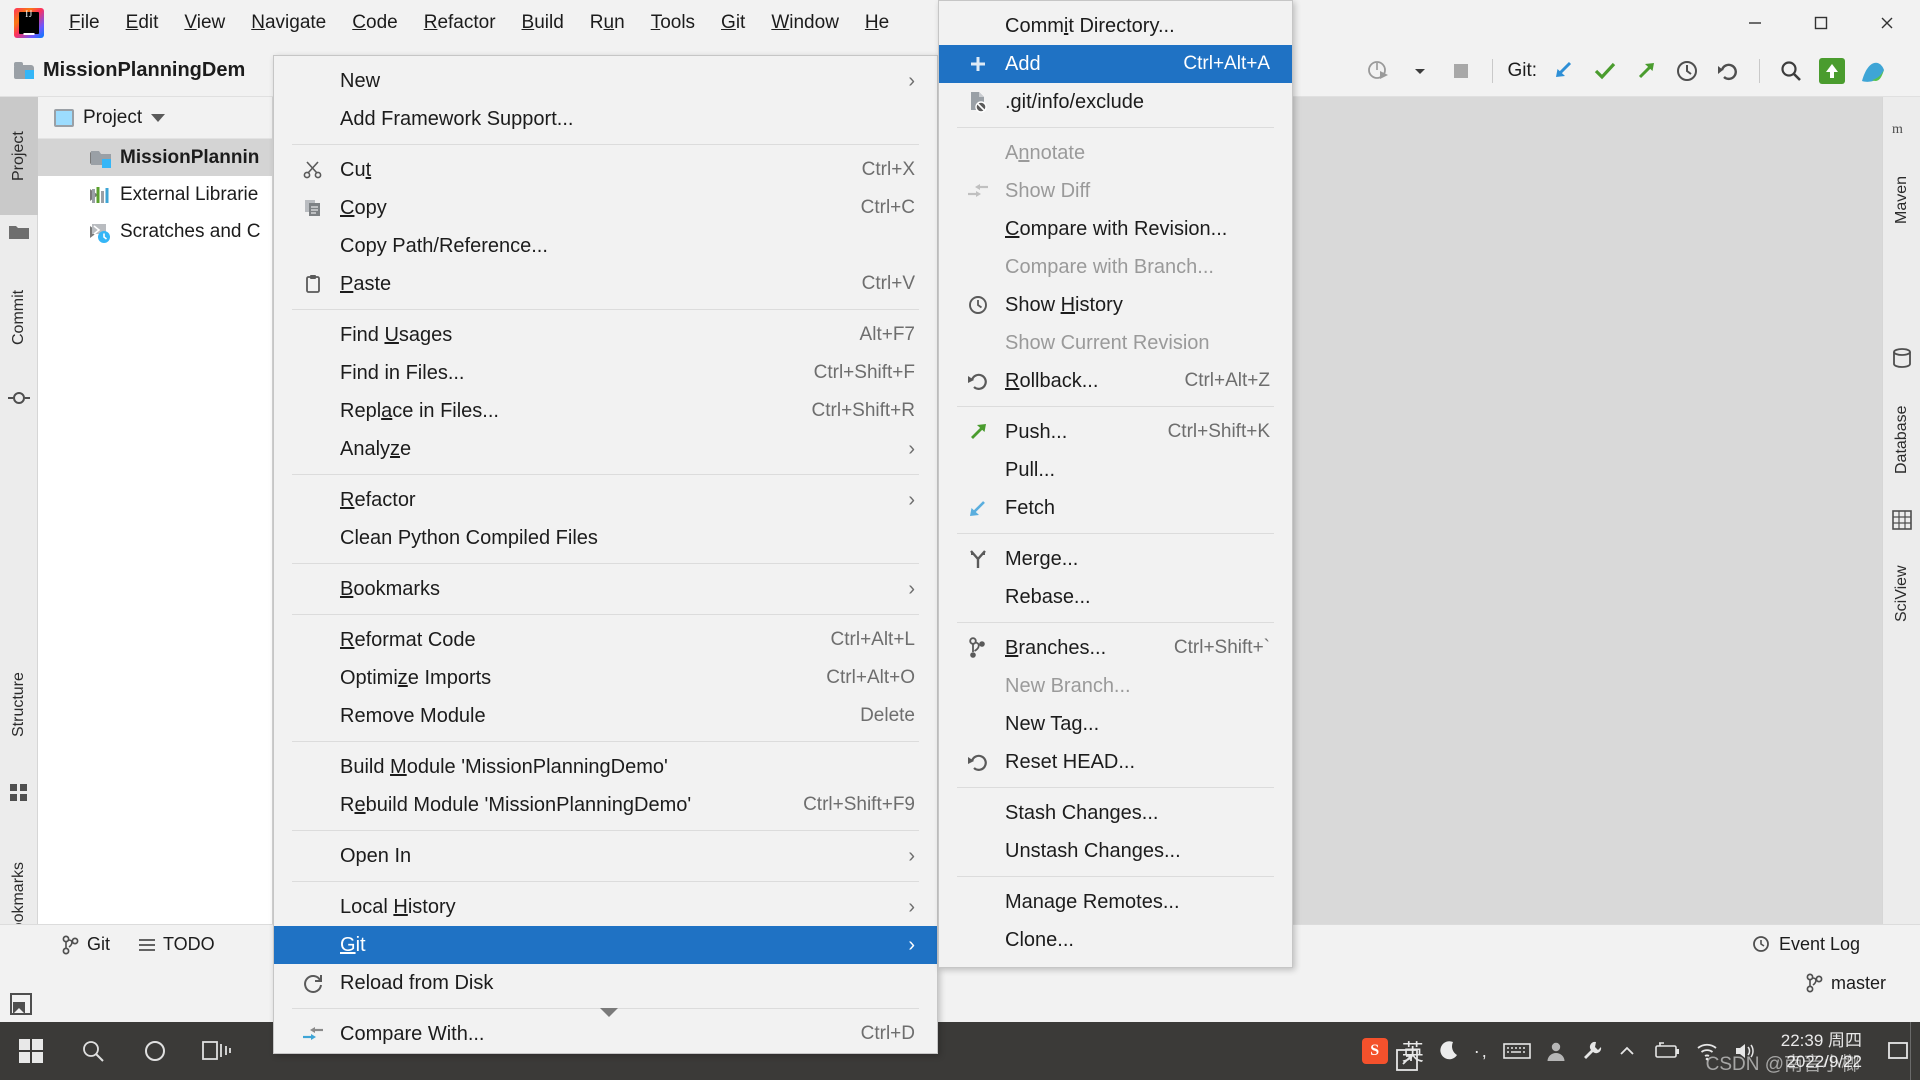  What do you see at coordinates (605, 335) in the screenshot?
I see `menu-item-find-usages: Find Usages Alt+F7` at bounding box center [605, 335].